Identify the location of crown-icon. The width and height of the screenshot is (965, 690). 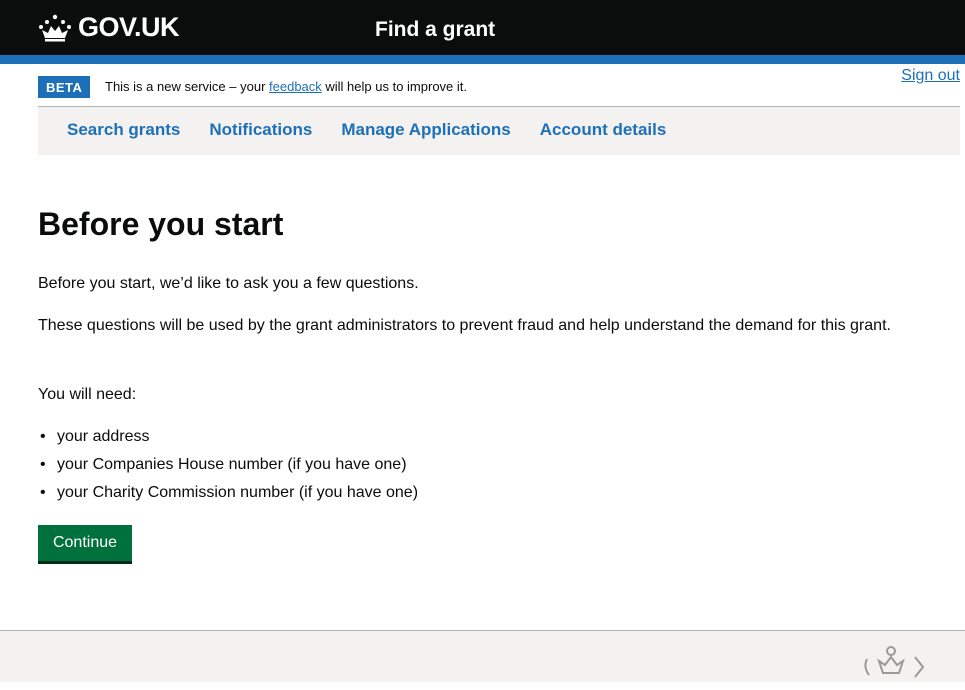
(55, 28).